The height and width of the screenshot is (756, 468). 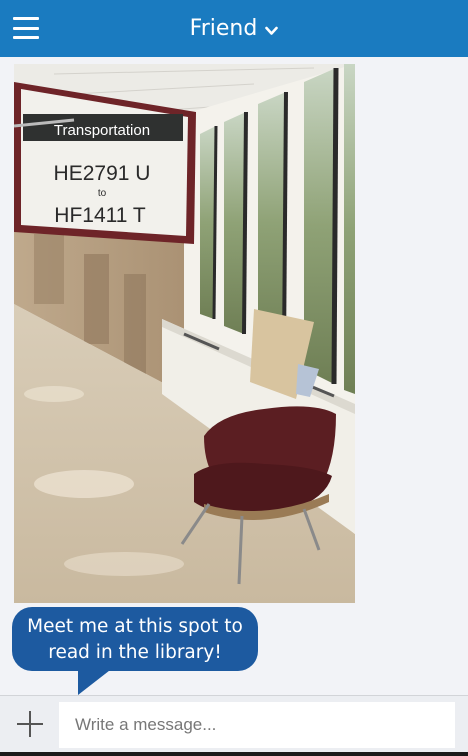 What do you see at coordinates (223, 28) in the screenshot?
I see `conversation-title: Friend` at bounding box center [223, 28].